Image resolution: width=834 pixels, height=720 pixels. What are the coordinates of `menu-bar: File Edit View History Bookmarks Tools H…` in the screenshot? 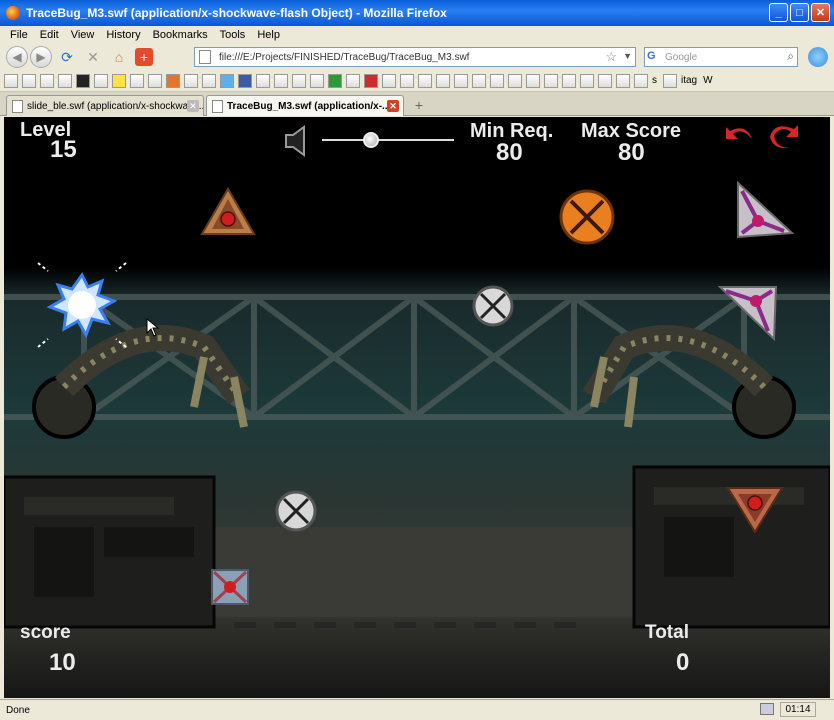 It's located at (417, 35).